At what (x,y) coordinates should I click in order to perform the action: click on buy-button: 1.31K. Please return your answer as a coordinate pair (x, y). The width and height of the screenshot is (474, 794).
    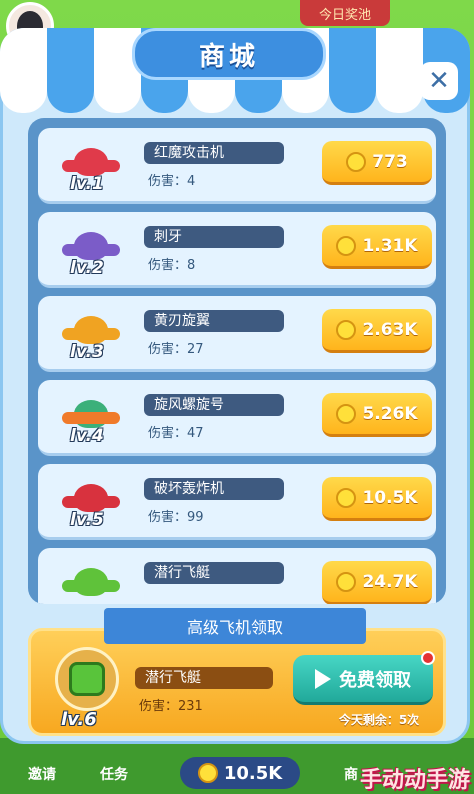
    Looking at the image, I should click on (377, 247).